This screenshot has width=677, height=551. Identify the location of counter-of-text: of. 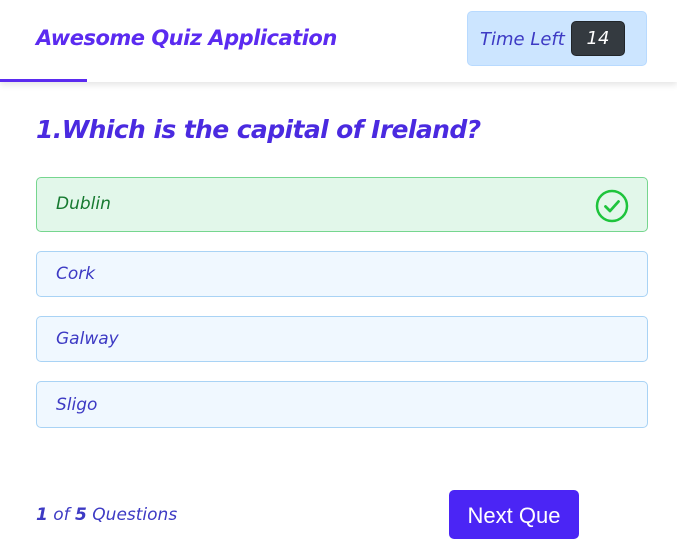
(61, 515).